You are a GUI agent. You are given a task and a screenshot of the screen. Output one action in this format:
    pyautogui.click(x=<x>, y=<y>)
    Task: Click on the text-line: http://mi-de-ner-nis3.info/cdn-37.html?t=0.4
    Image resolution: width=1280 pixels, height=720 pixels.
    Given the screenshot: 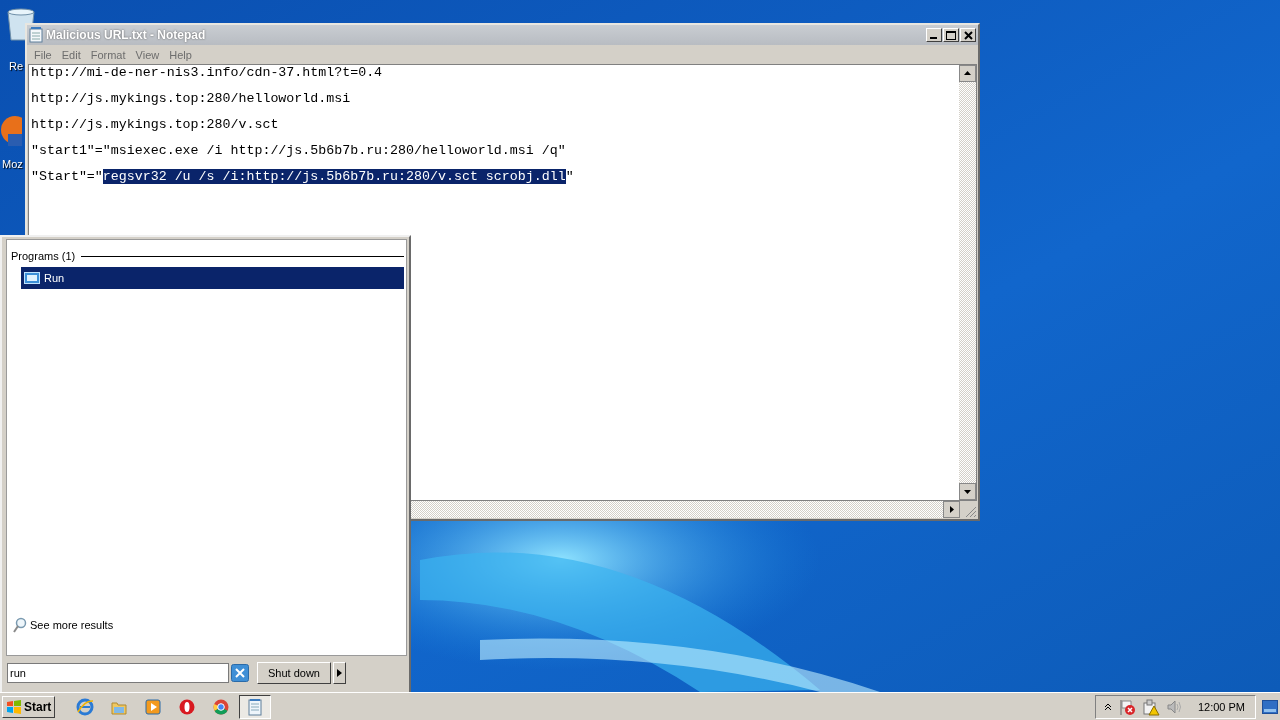 What is the action you would take?
    pyautogui.click(x=207, y=72)
    